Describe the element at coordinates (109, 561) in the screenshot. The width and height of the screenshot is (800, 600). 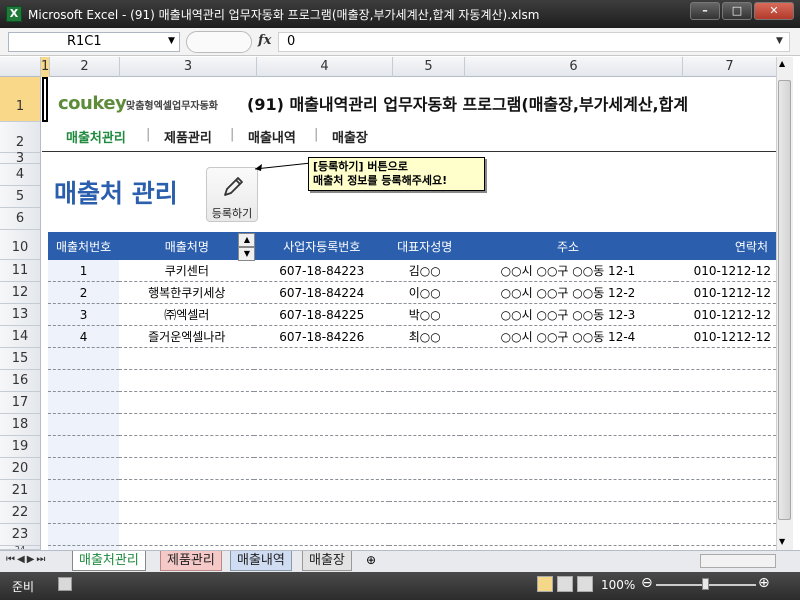
I see `tab-sales-client: 매출처관리` at that location.